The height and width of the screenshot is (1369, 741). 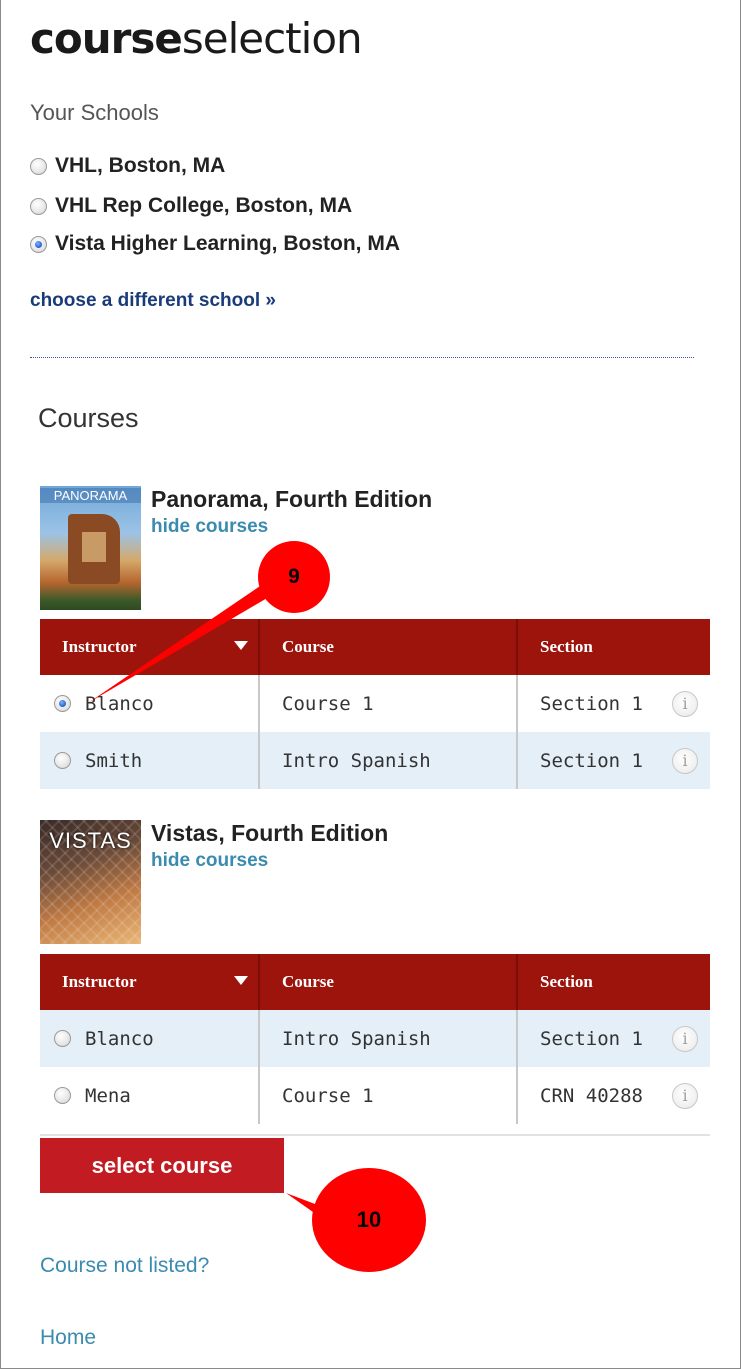 I want to click on table-row: Smith Intro Spanish Section 1 i, so click(x=375, y=760).